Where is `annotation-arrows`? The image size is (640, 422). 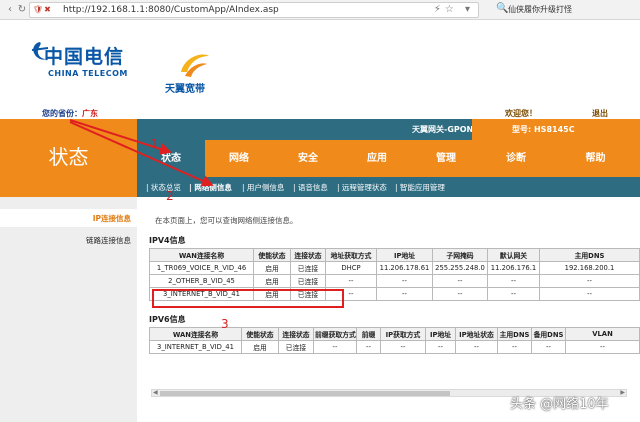 annotation-arrows is located at coordinates (141, 153).